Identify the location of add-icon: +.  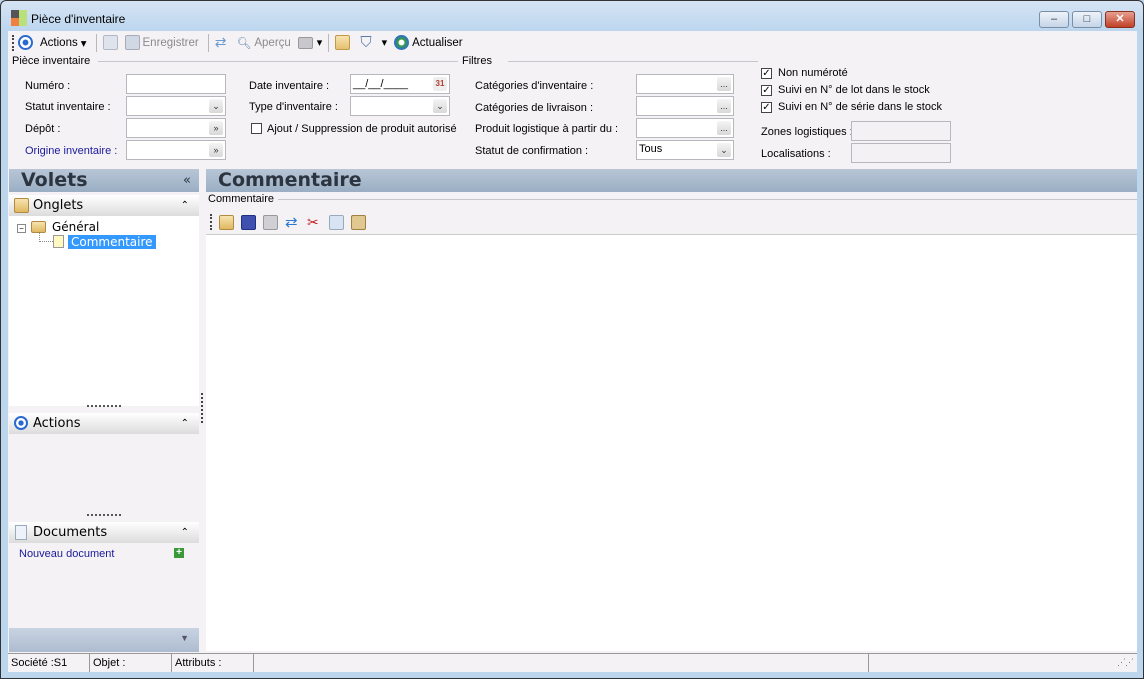
(179, 553).